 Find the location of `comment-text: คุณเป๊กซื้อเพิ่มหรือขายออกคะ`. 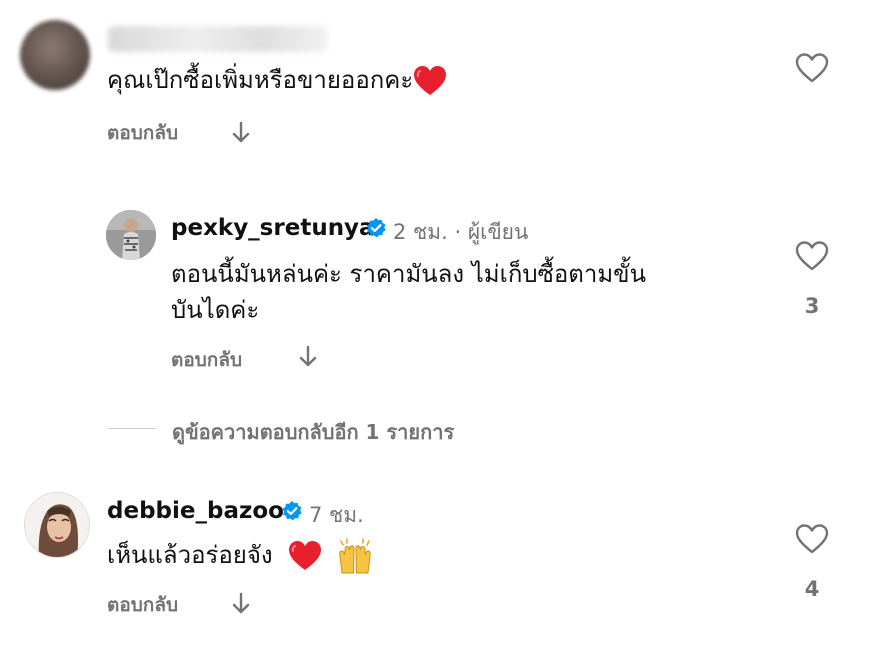

comment-text: คุณเป๊กซื้อเพิ่มหรือขายออกคะ is located at coordinates (277, 80).